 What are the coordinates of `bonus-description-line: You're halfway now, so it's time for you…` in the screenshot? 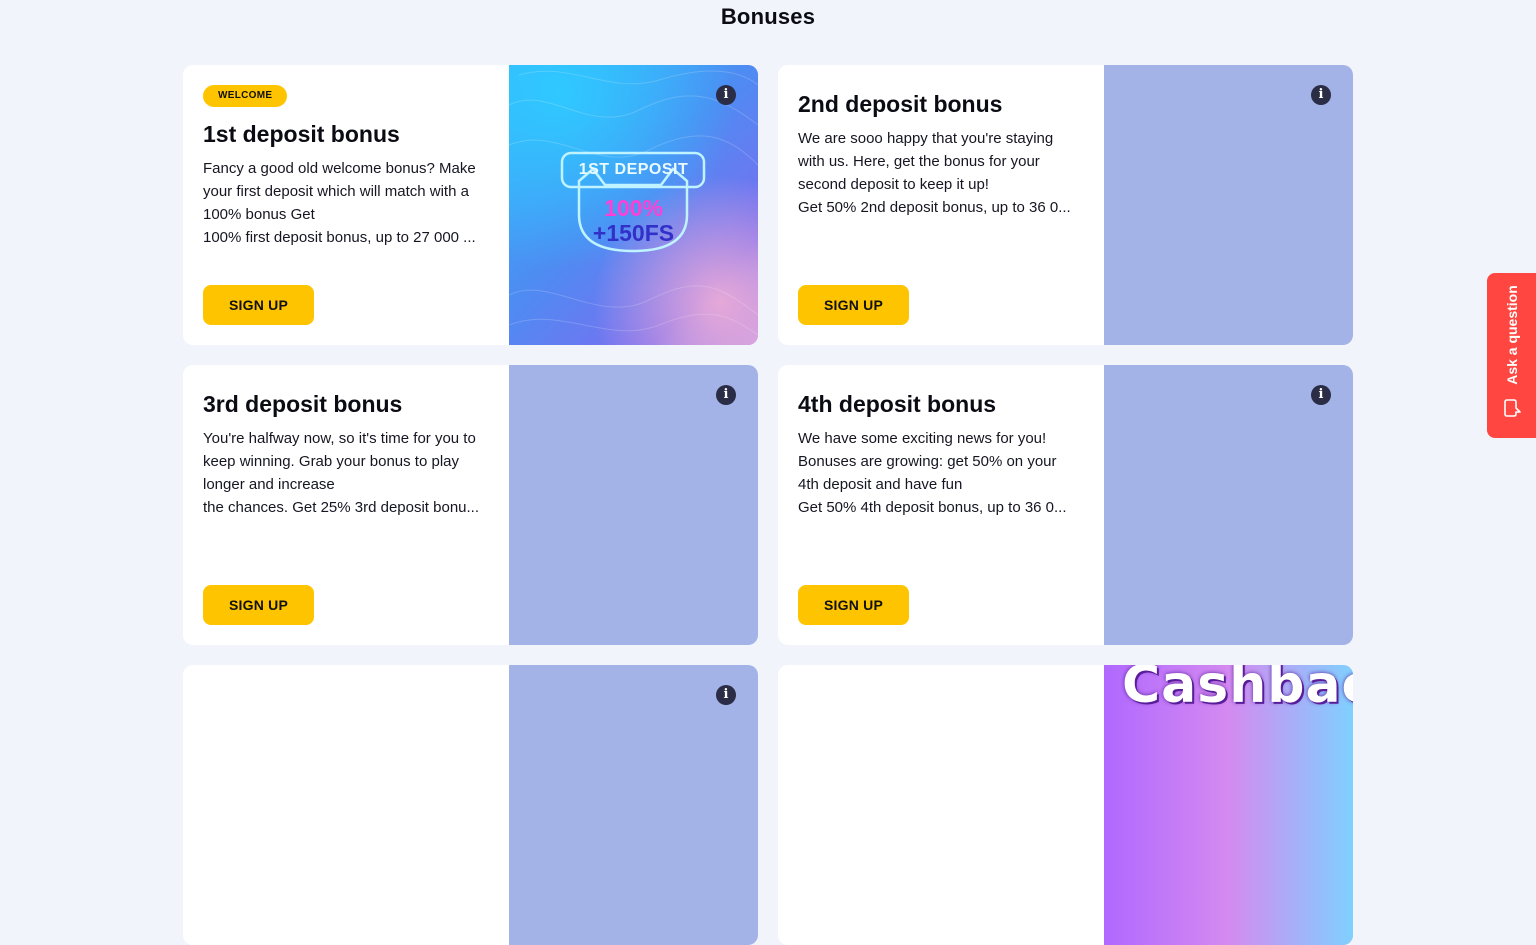 It's located at (339, 438).